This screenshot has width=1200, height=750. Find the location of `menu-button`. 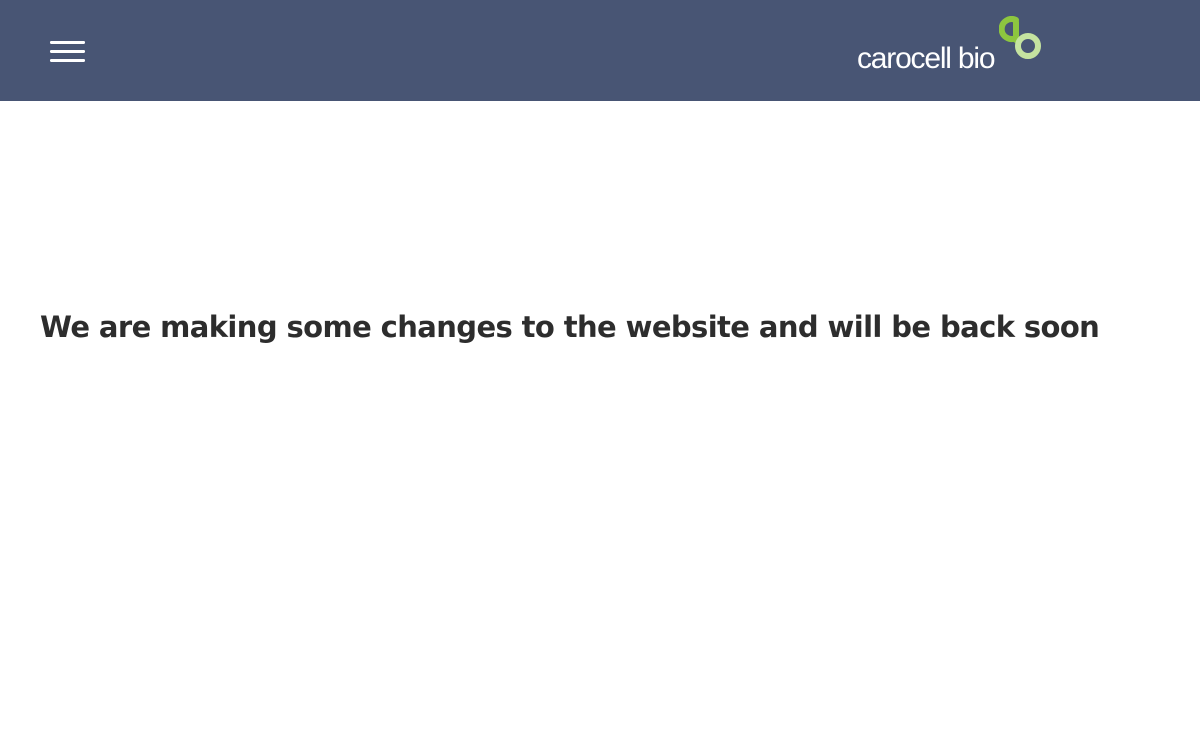

menu-button is located at coordinates (68, 53).